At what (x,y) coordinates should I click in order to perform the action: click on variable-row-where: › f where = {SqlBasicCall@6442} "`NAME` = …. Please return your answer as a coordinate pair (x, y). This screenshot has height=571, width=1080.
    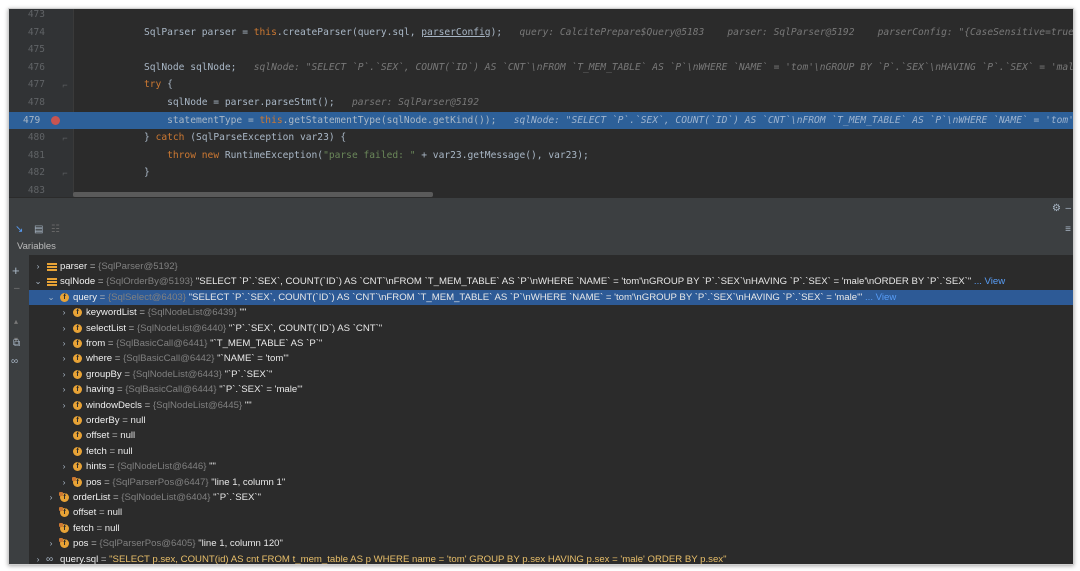
    Looking at the image, I should click on (551, 358).